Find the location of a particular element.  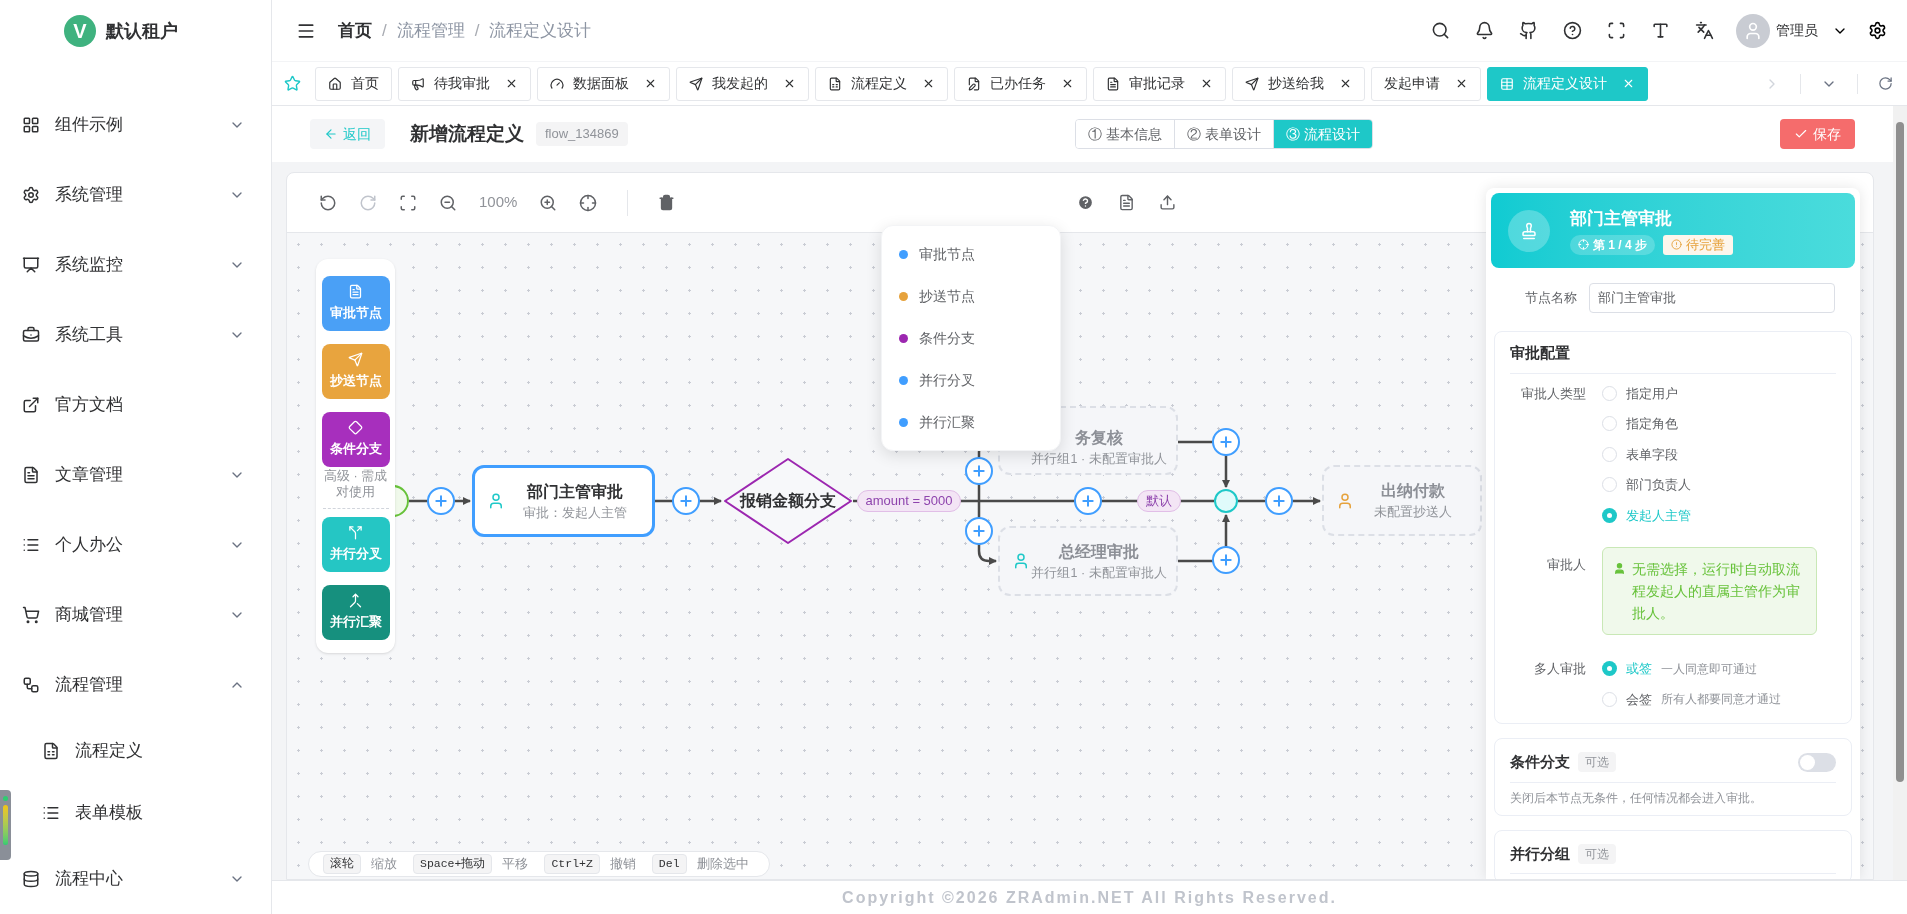

sidebar-subitem: 表单模板 is located at coordinates (97, 813).